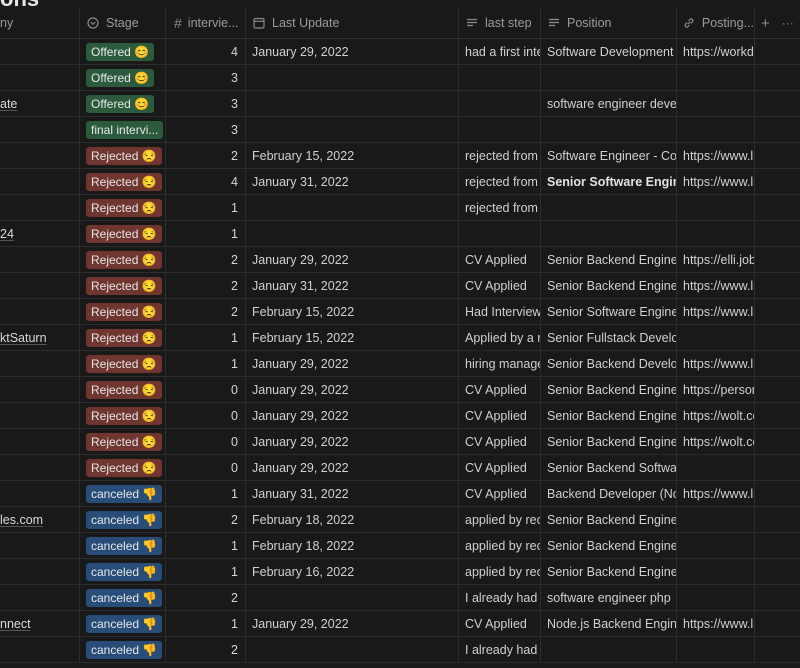  Describe the element at coordinates (500, 311) in the screenshot. I see `last-step-cell: Had Interview with` at that location.